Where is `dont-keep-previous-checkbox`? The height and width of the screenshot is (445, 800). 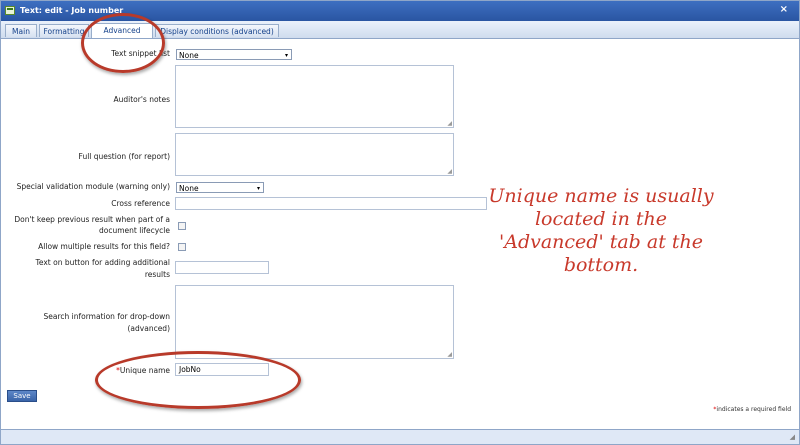 dont-keep-previous-checkbox is located at coordinates (182, 226).